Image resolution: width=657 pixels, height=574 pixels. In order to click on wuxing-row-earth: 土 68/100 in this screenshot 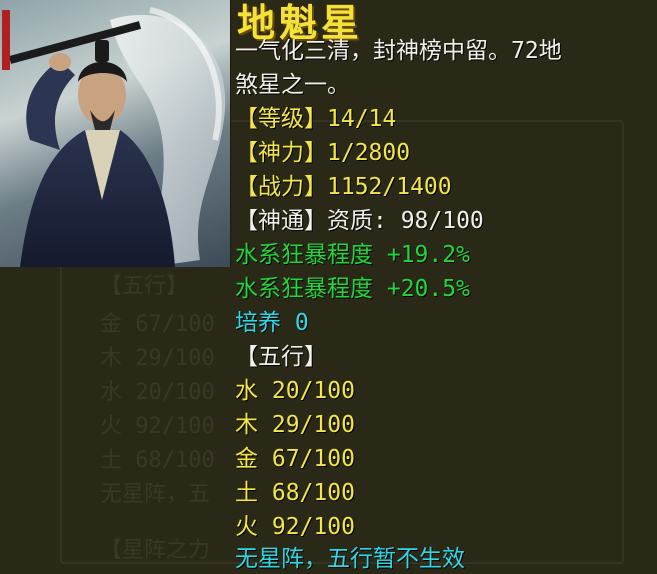, I will do `click(295, 493)`.